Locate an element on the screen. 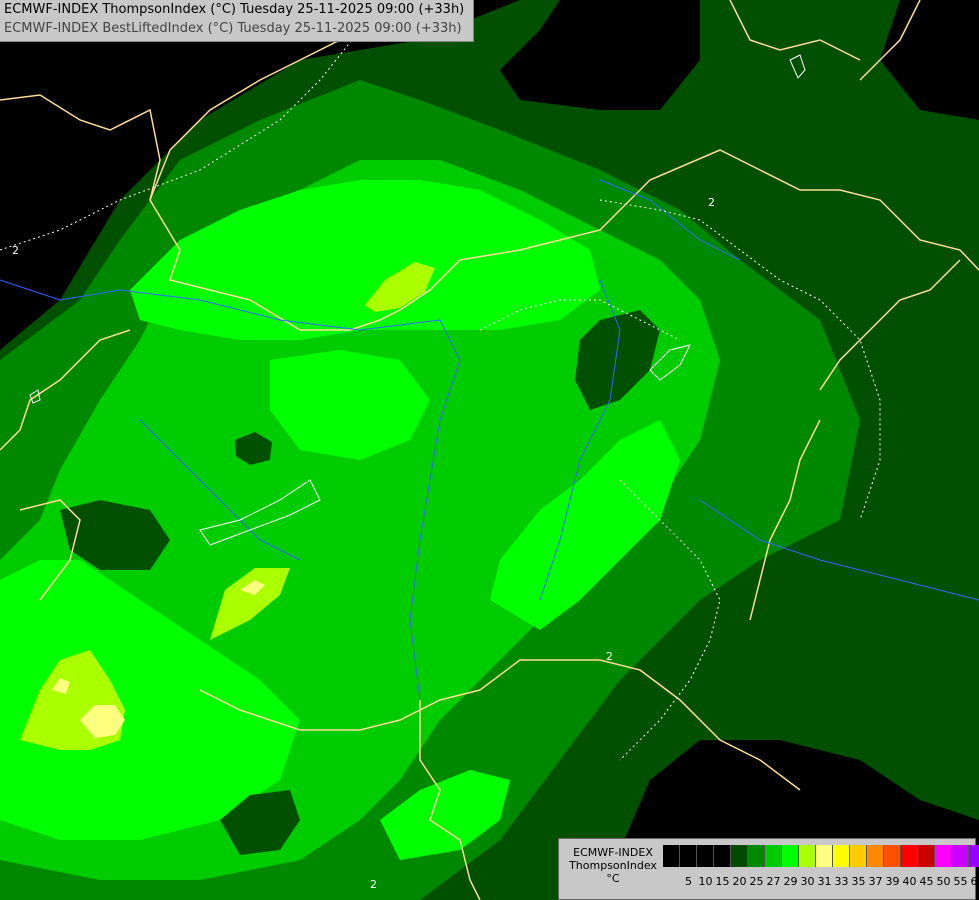  legend-unit: °C is located at coordinates (613, 878).